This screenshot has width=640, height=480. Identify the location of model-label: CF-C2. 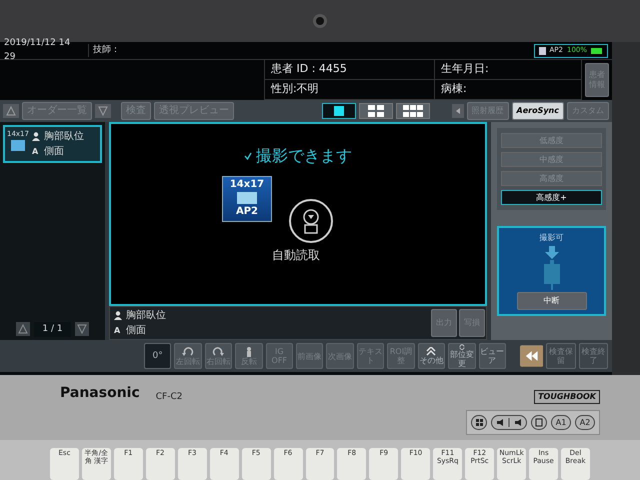
(169, 397).